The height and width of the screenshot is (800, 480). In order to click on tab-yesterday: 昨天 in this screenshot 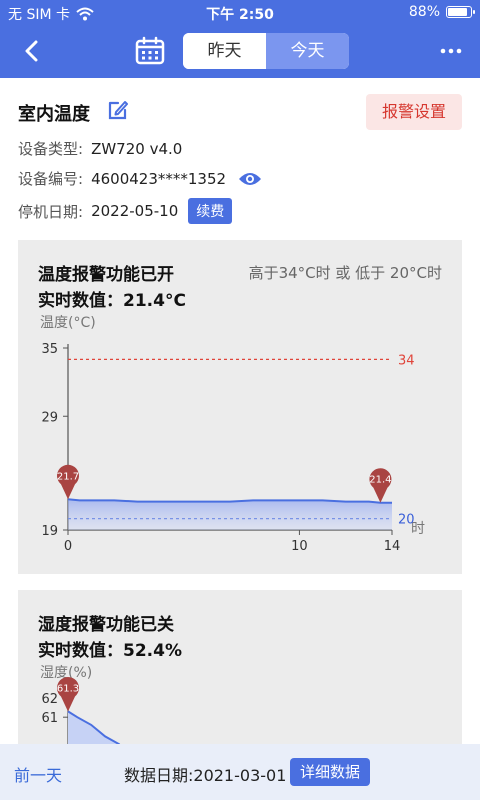, I will do `click(224, 51)`.